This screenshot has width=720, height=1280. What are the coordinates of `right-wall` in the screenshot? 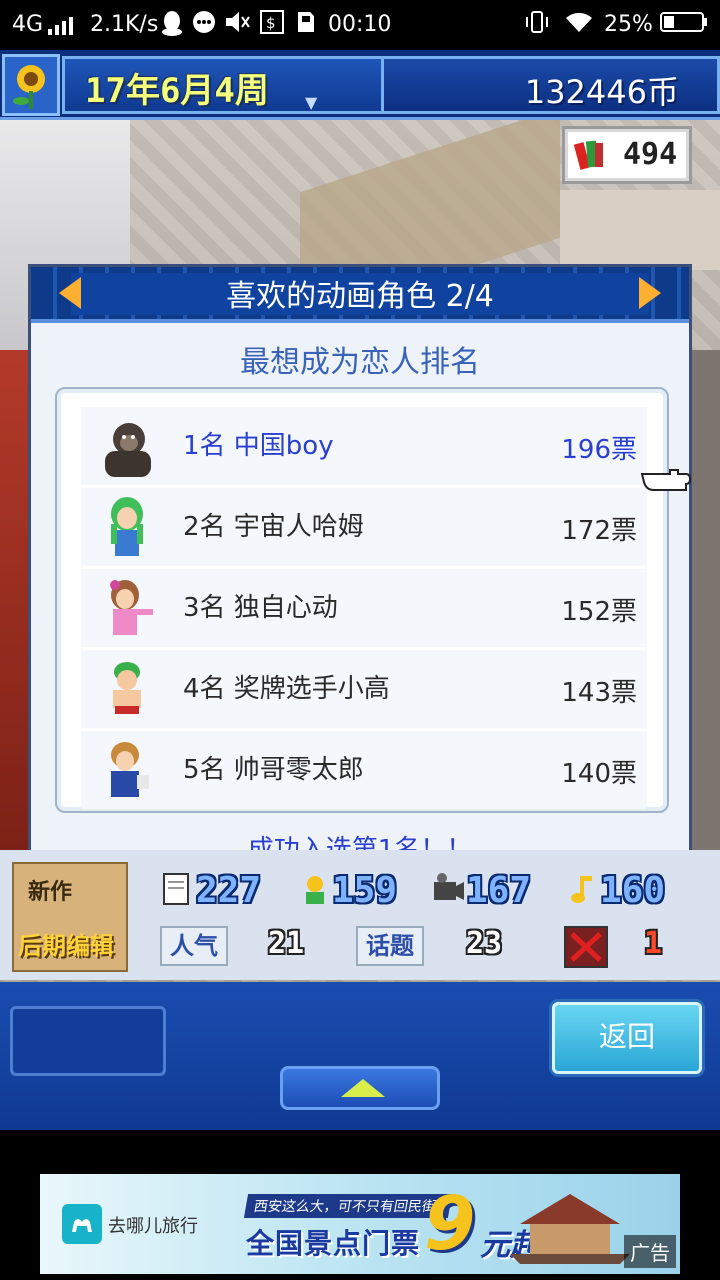 It's located at (705, 600).